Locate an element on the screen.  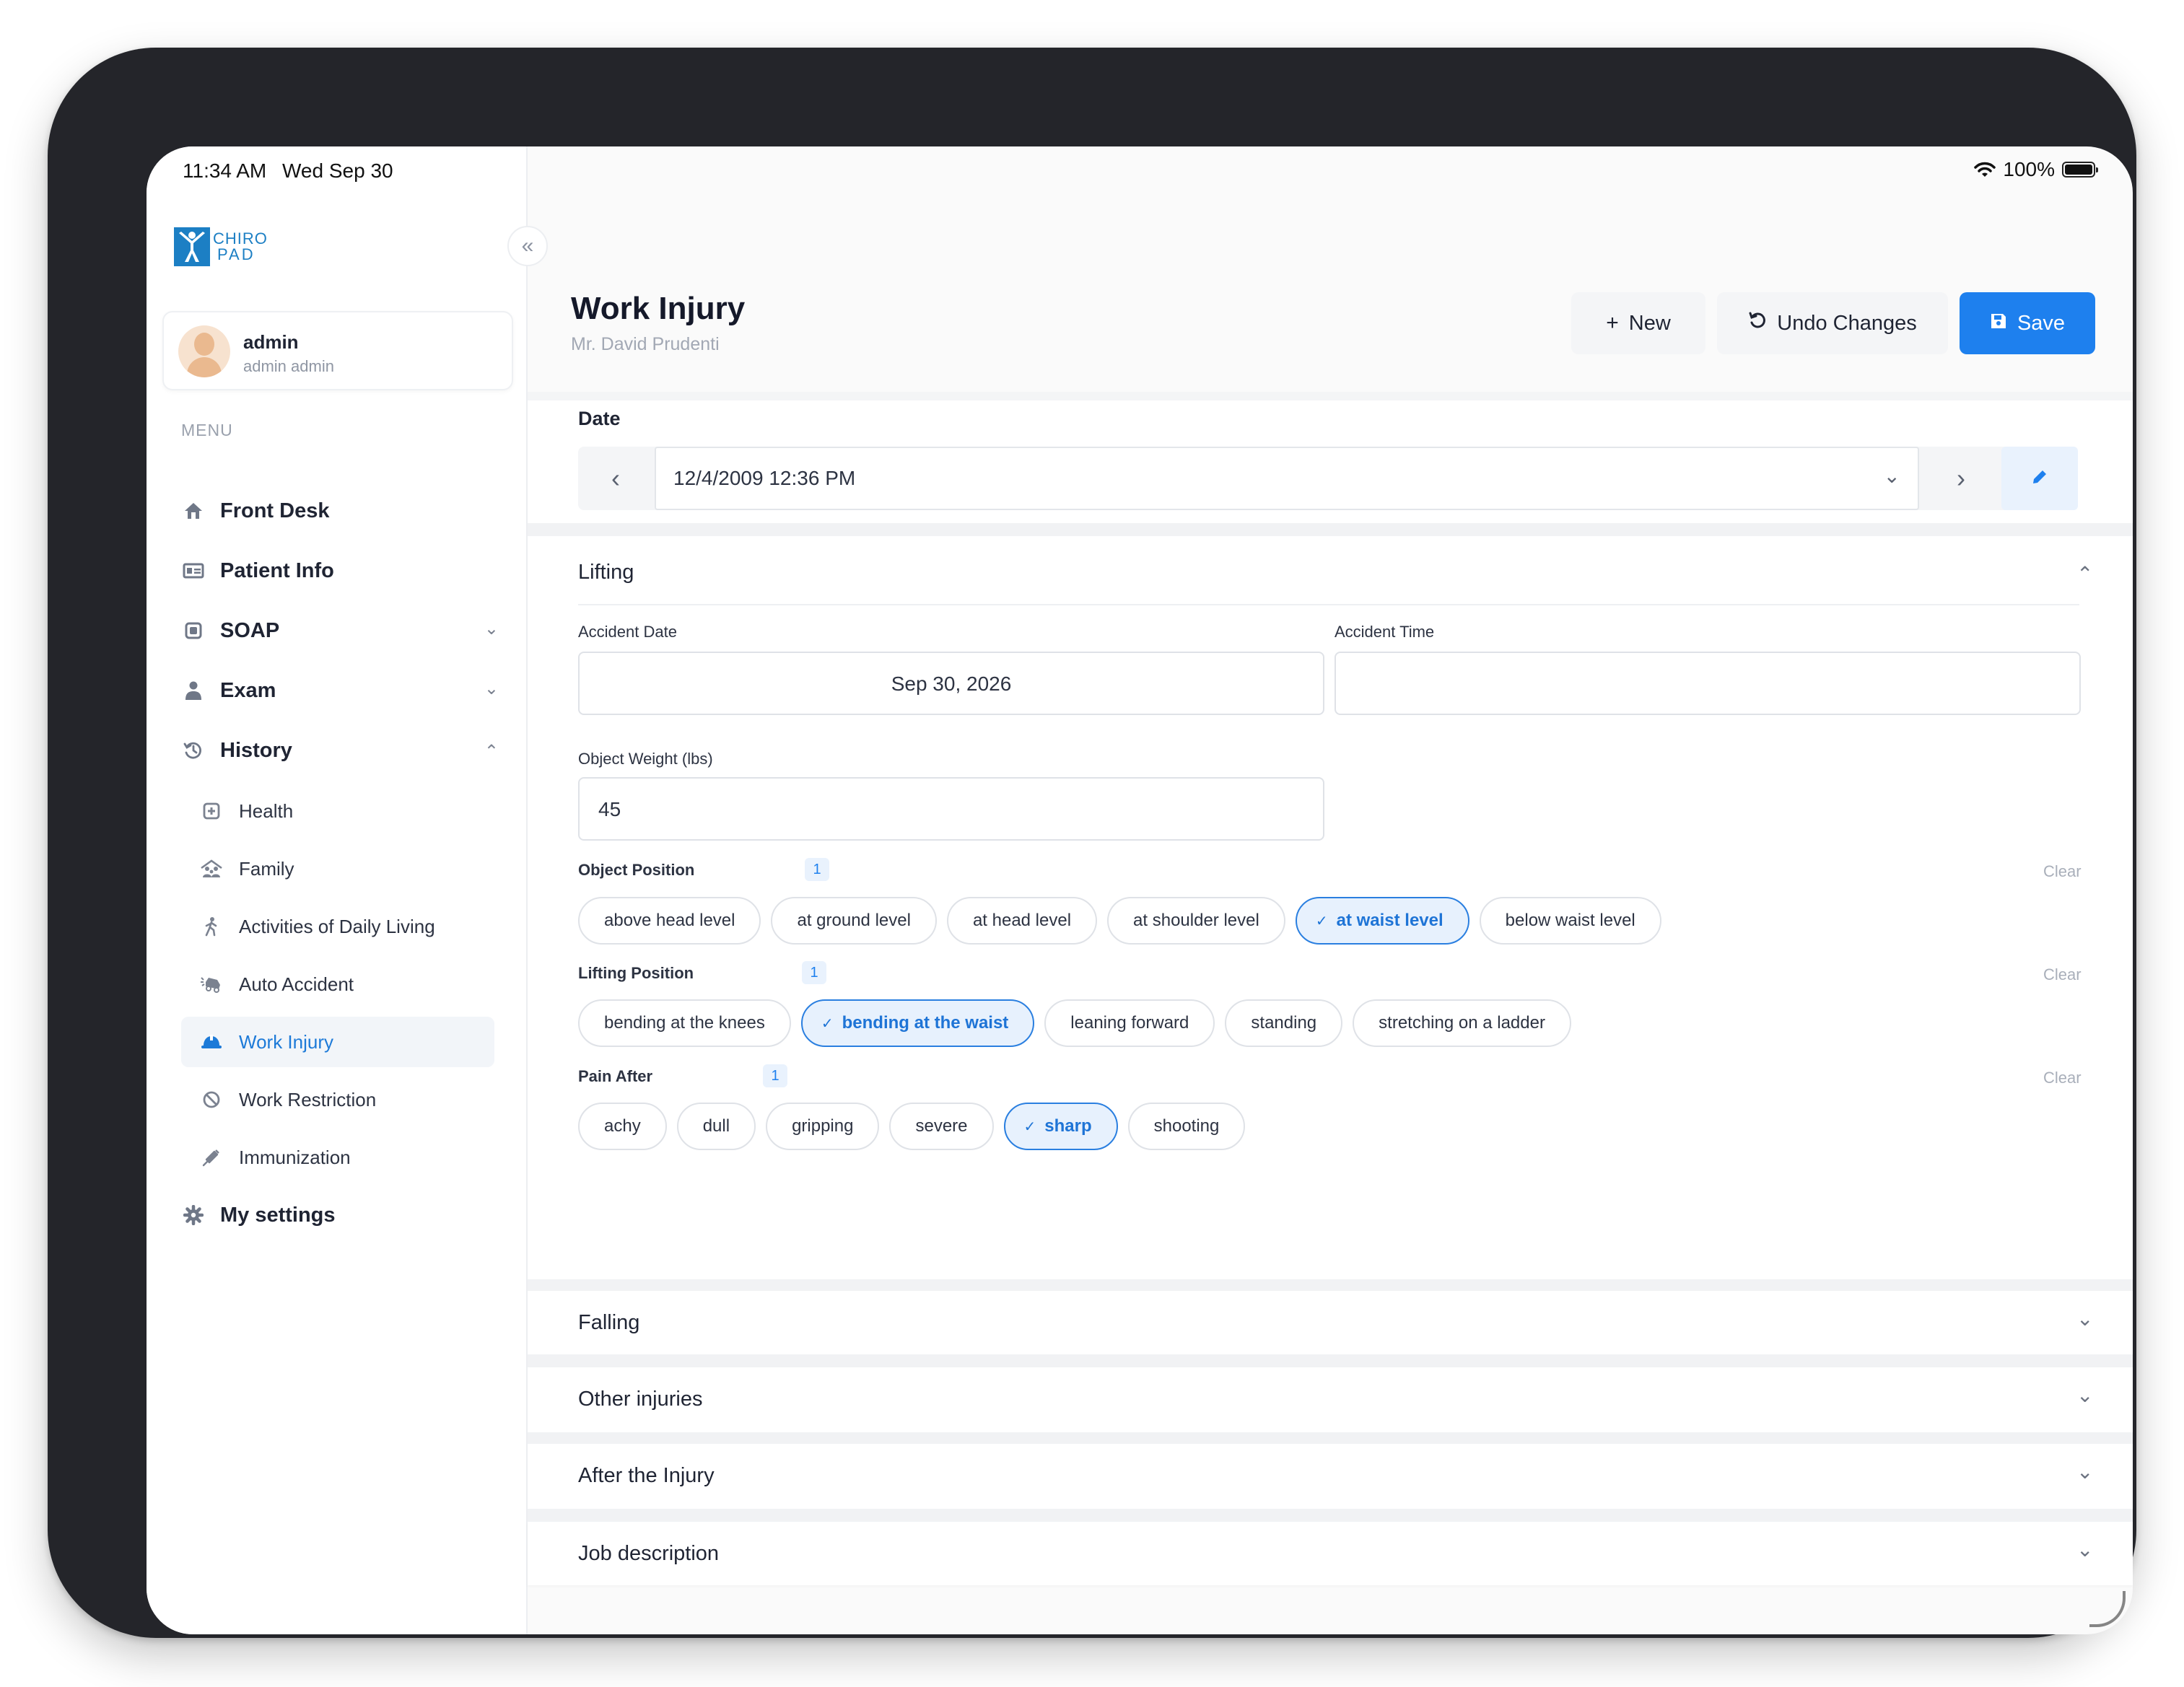
object-weight-input: 45 is located at coordinates (951, 809).